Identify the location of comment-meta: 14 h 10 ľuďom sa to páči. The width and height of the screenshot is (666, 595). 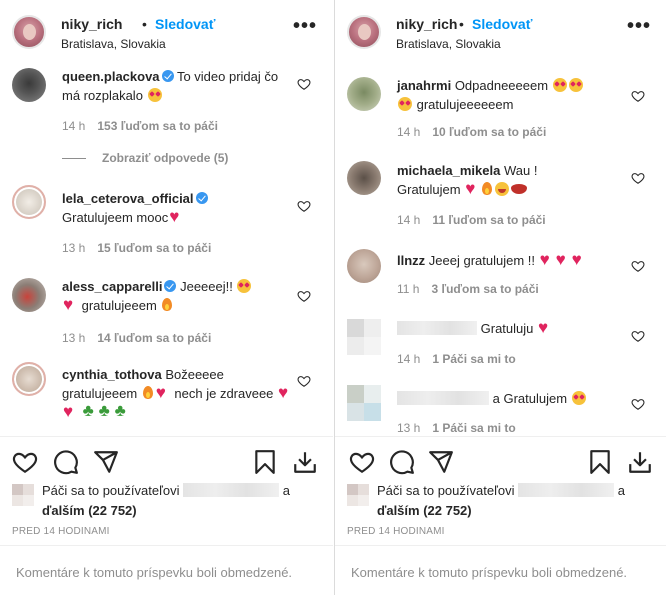
(471, 132).